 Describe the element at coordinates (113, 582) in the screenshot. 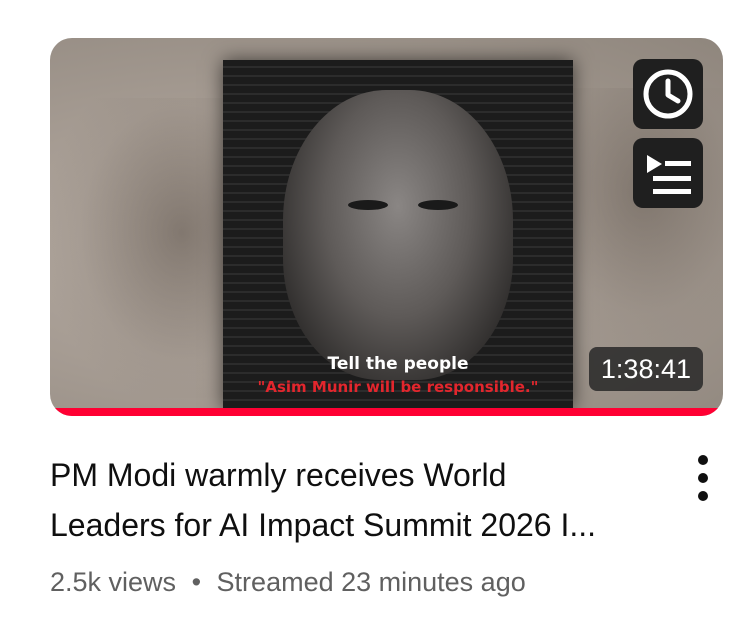

I see `view-count: 2.5k views` at that location.